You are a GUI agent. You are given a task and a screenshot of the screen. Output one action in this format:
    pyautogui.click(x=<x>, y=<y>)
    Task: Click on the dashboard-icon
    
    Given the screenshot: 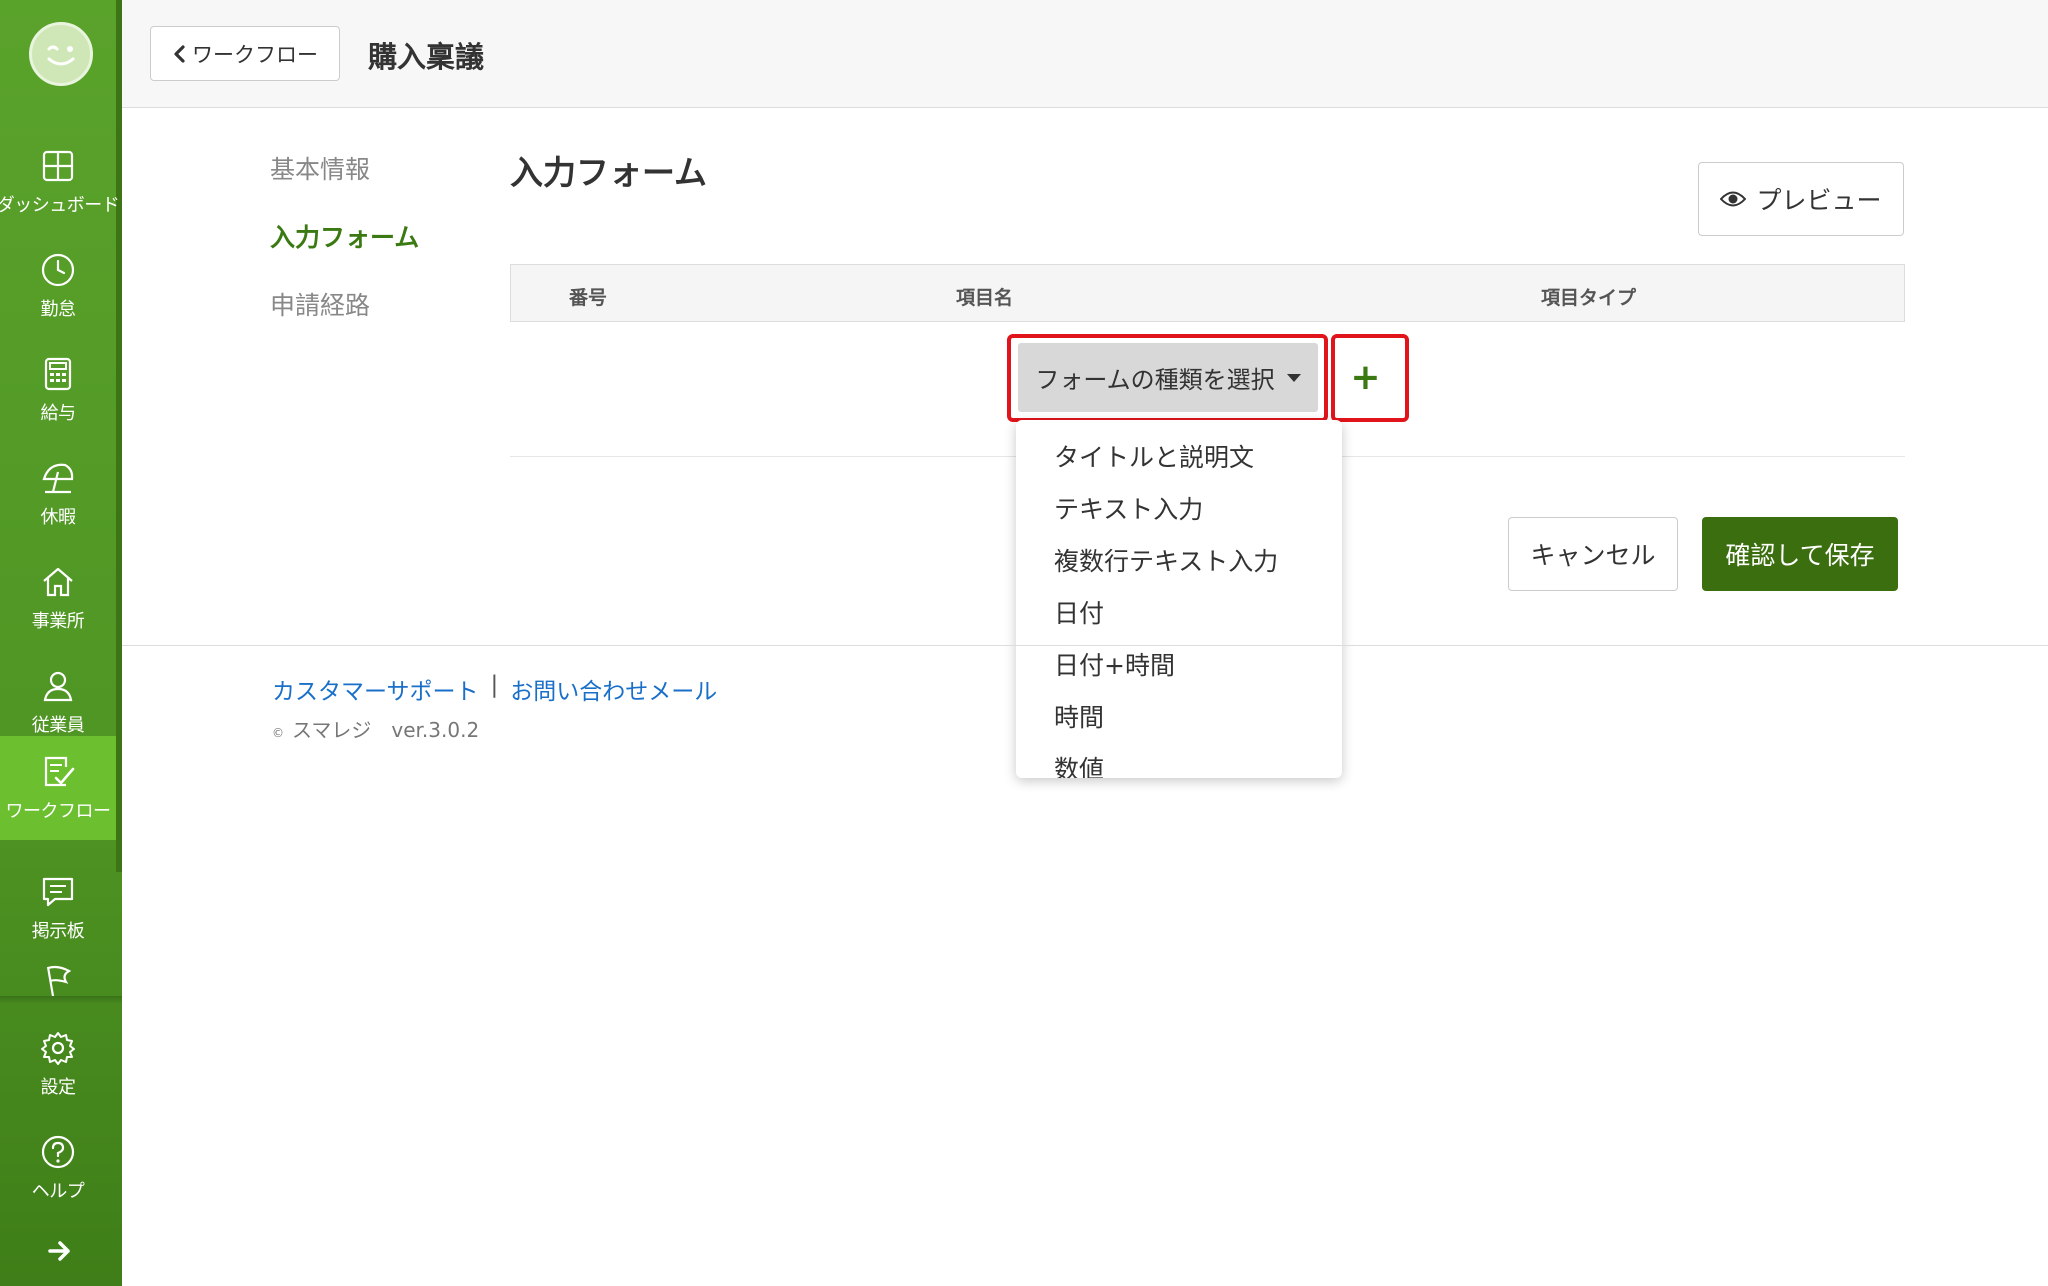 What is the action you would take?
    pyautogui.click(x=58, y=166)
    